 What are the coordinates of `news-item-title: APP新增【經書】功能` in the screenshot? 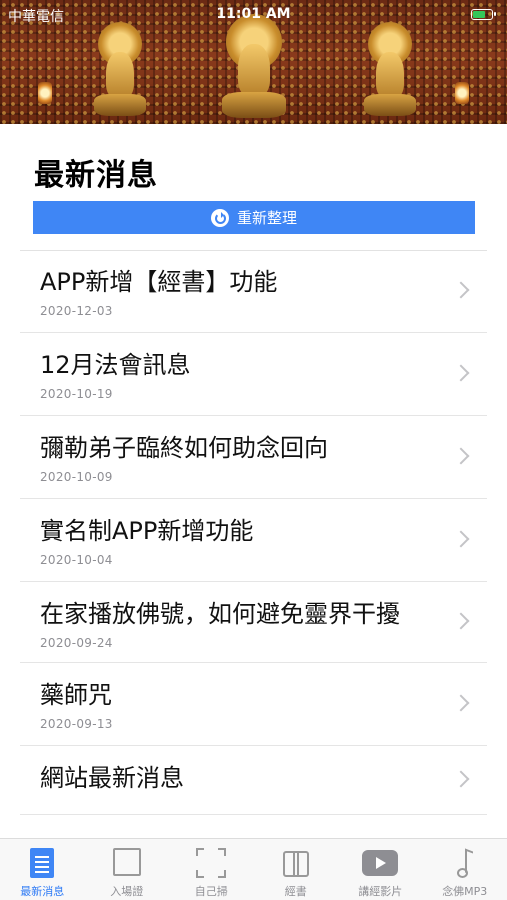 It's located at (159, 282).